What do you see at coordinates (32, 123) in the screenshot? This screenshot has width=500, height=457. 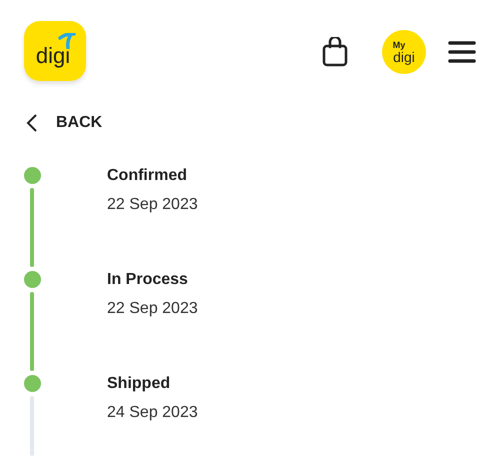 I see `chevron-left-icon` at bounding box center [32, 123].